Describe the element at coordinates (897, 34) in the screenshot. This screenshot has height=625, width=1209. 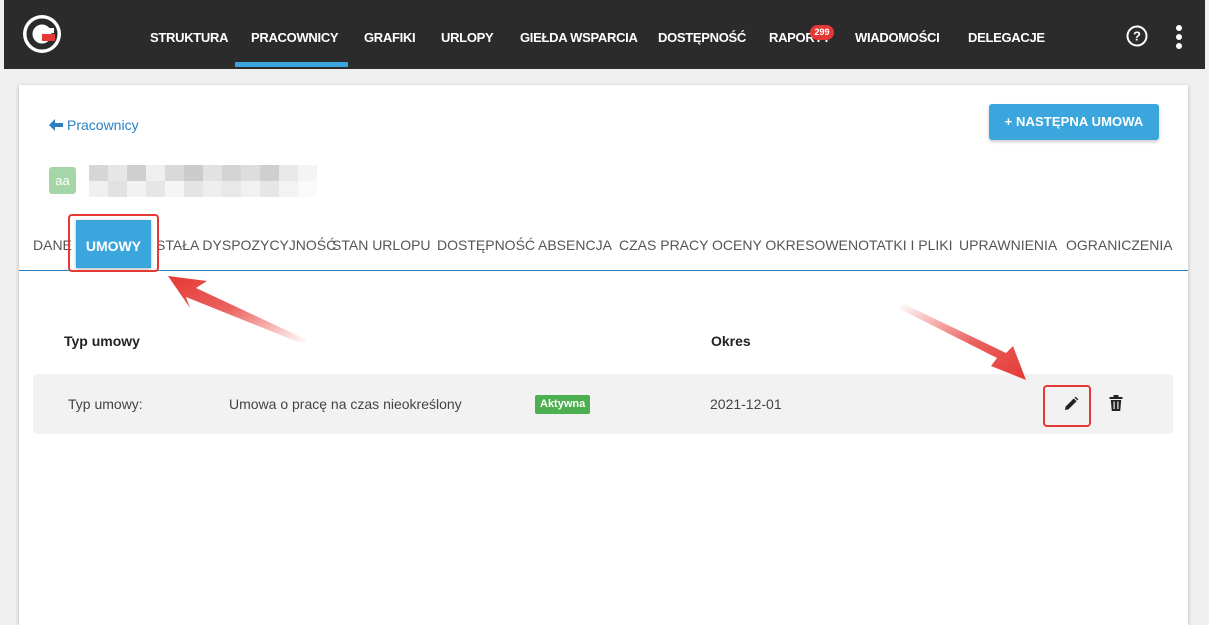
I see `nav-item-wiadomosci: WIADOMOŚCI` at that location.